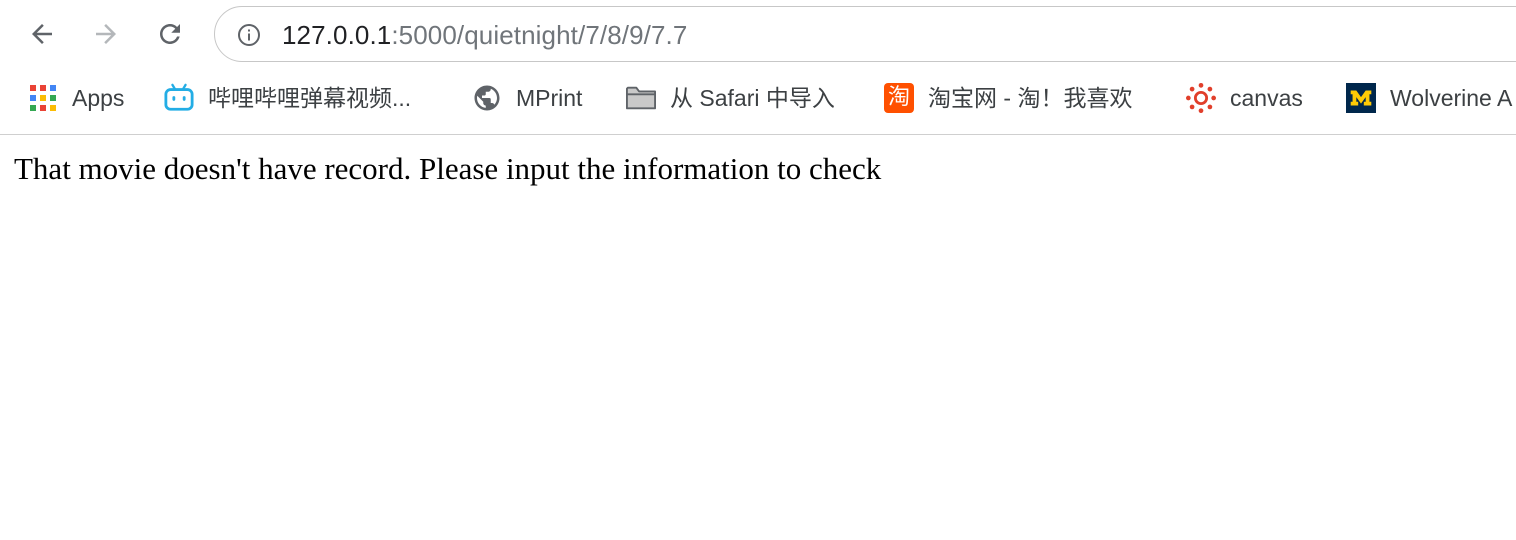 Image resolution: width=1516 pixels, height=540 pixels. I want to click on bookmark-label: Wolverine A, so click(1451, 98).